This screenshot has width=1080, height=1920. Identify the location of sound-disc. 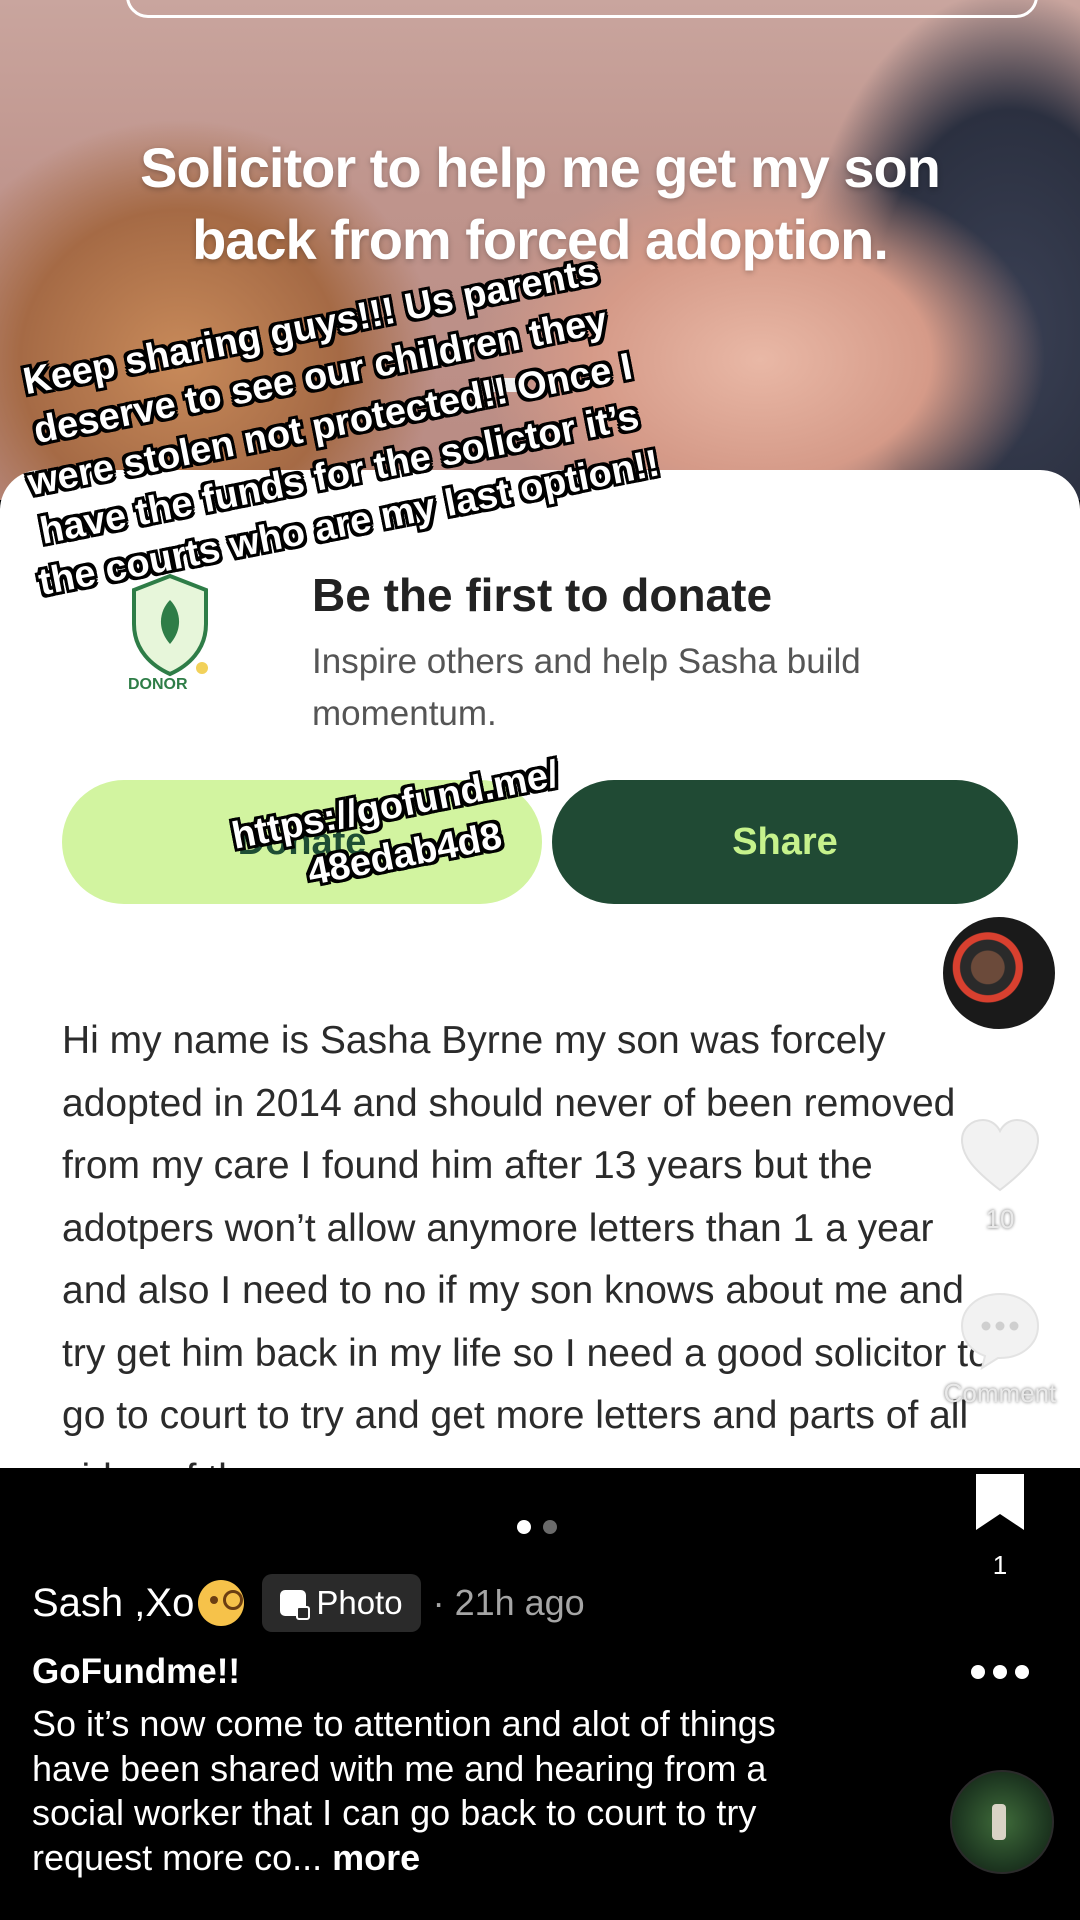
(1002, 1822).